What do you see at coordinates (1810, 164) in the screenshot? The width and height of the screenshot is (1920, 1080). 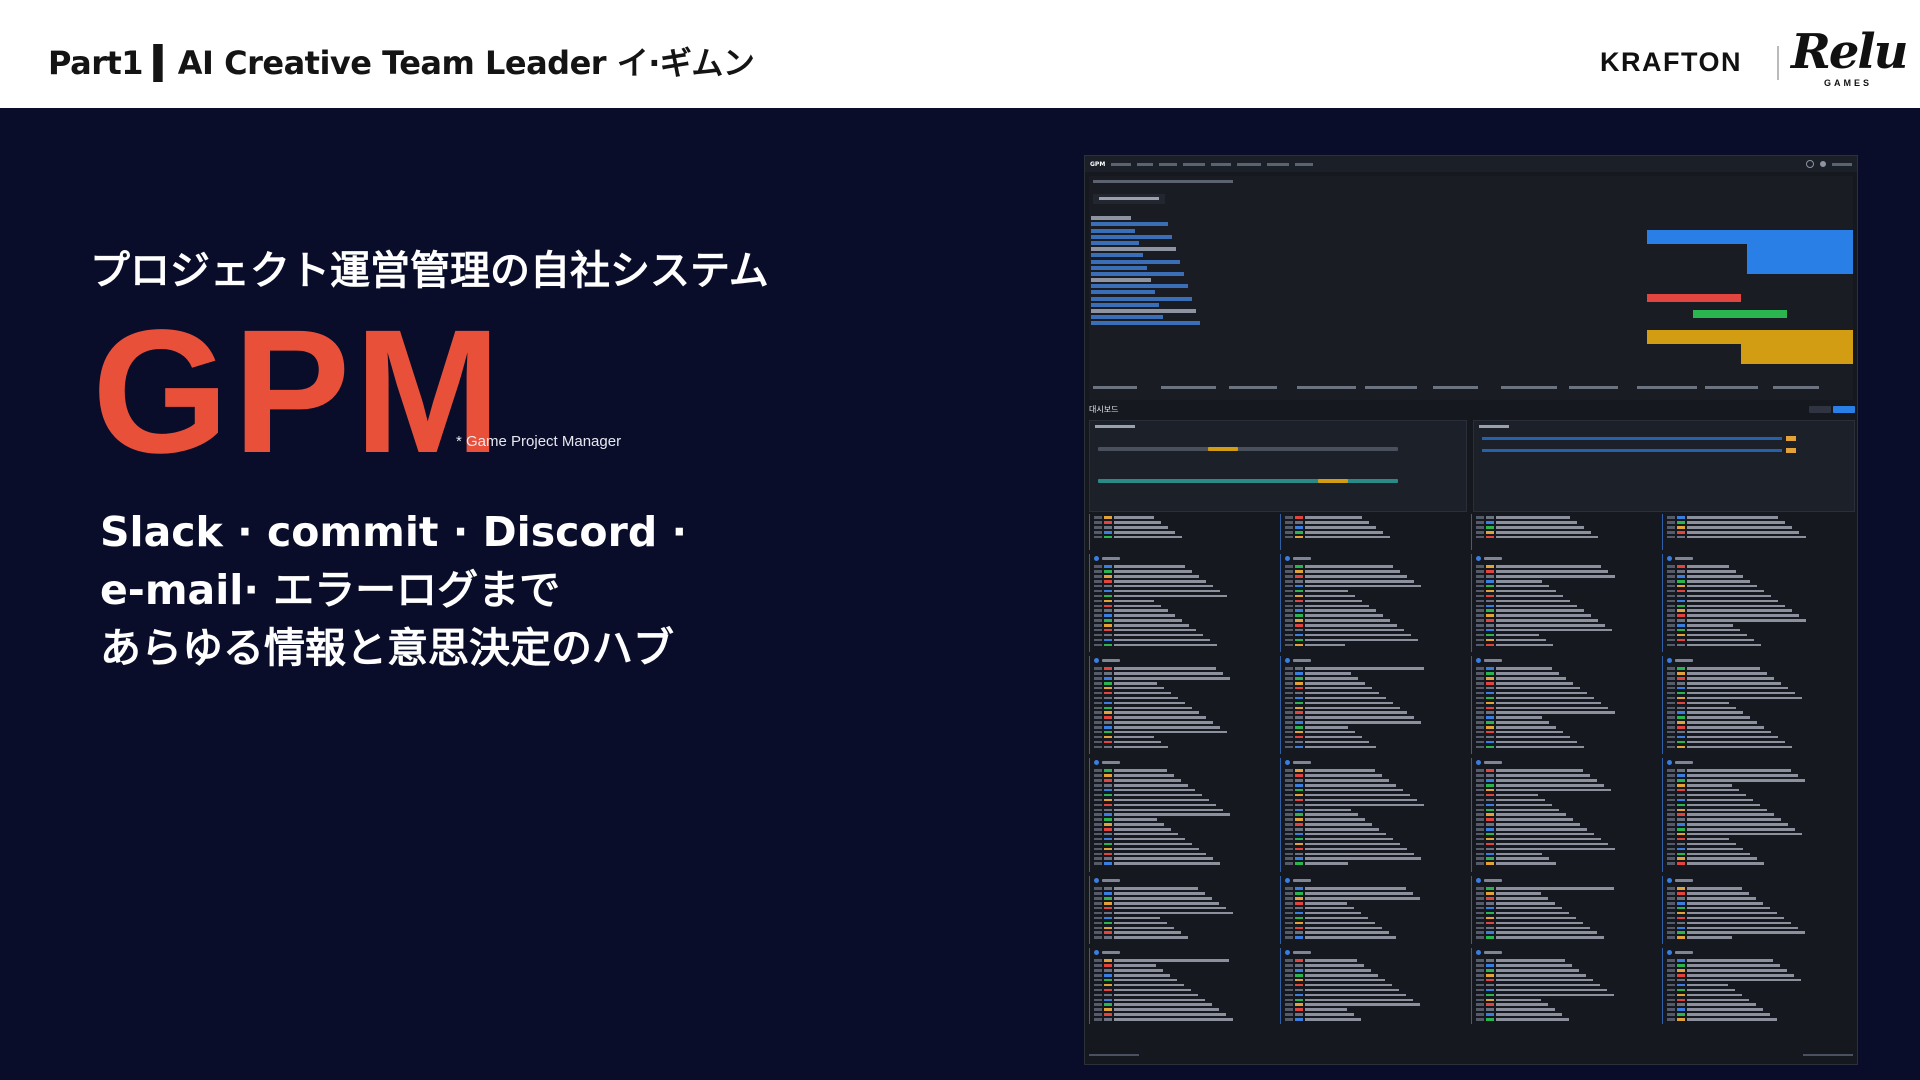 I see `search-icon` at bounding box center [1810, 164].